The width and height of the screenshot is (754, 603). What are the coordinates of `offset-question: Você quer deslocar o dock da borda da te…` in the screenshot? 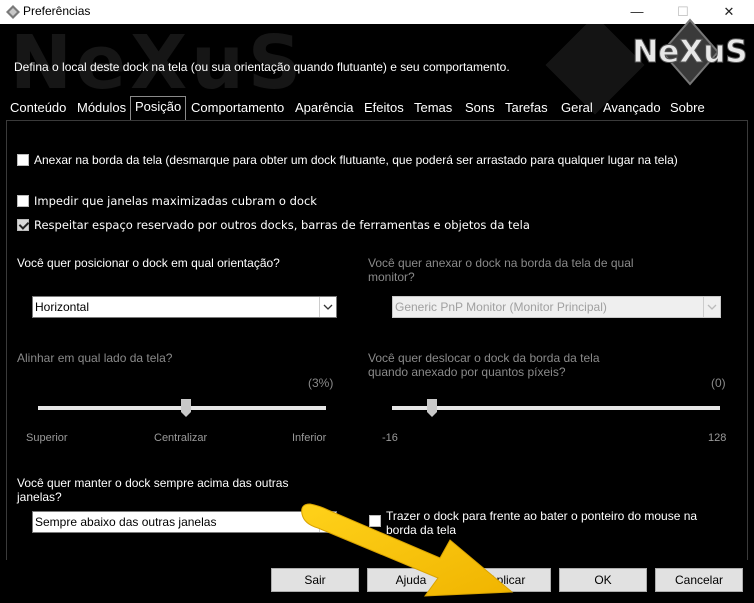 It's located at (484, 365).